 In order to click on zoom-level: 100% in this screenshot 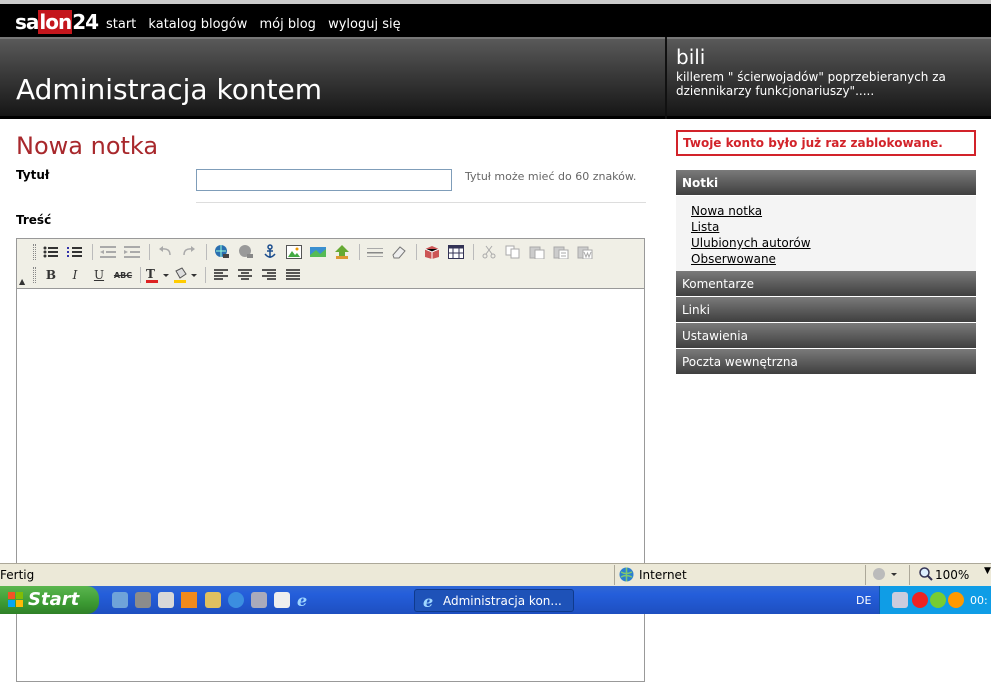, I will do `click(952, 575)`.